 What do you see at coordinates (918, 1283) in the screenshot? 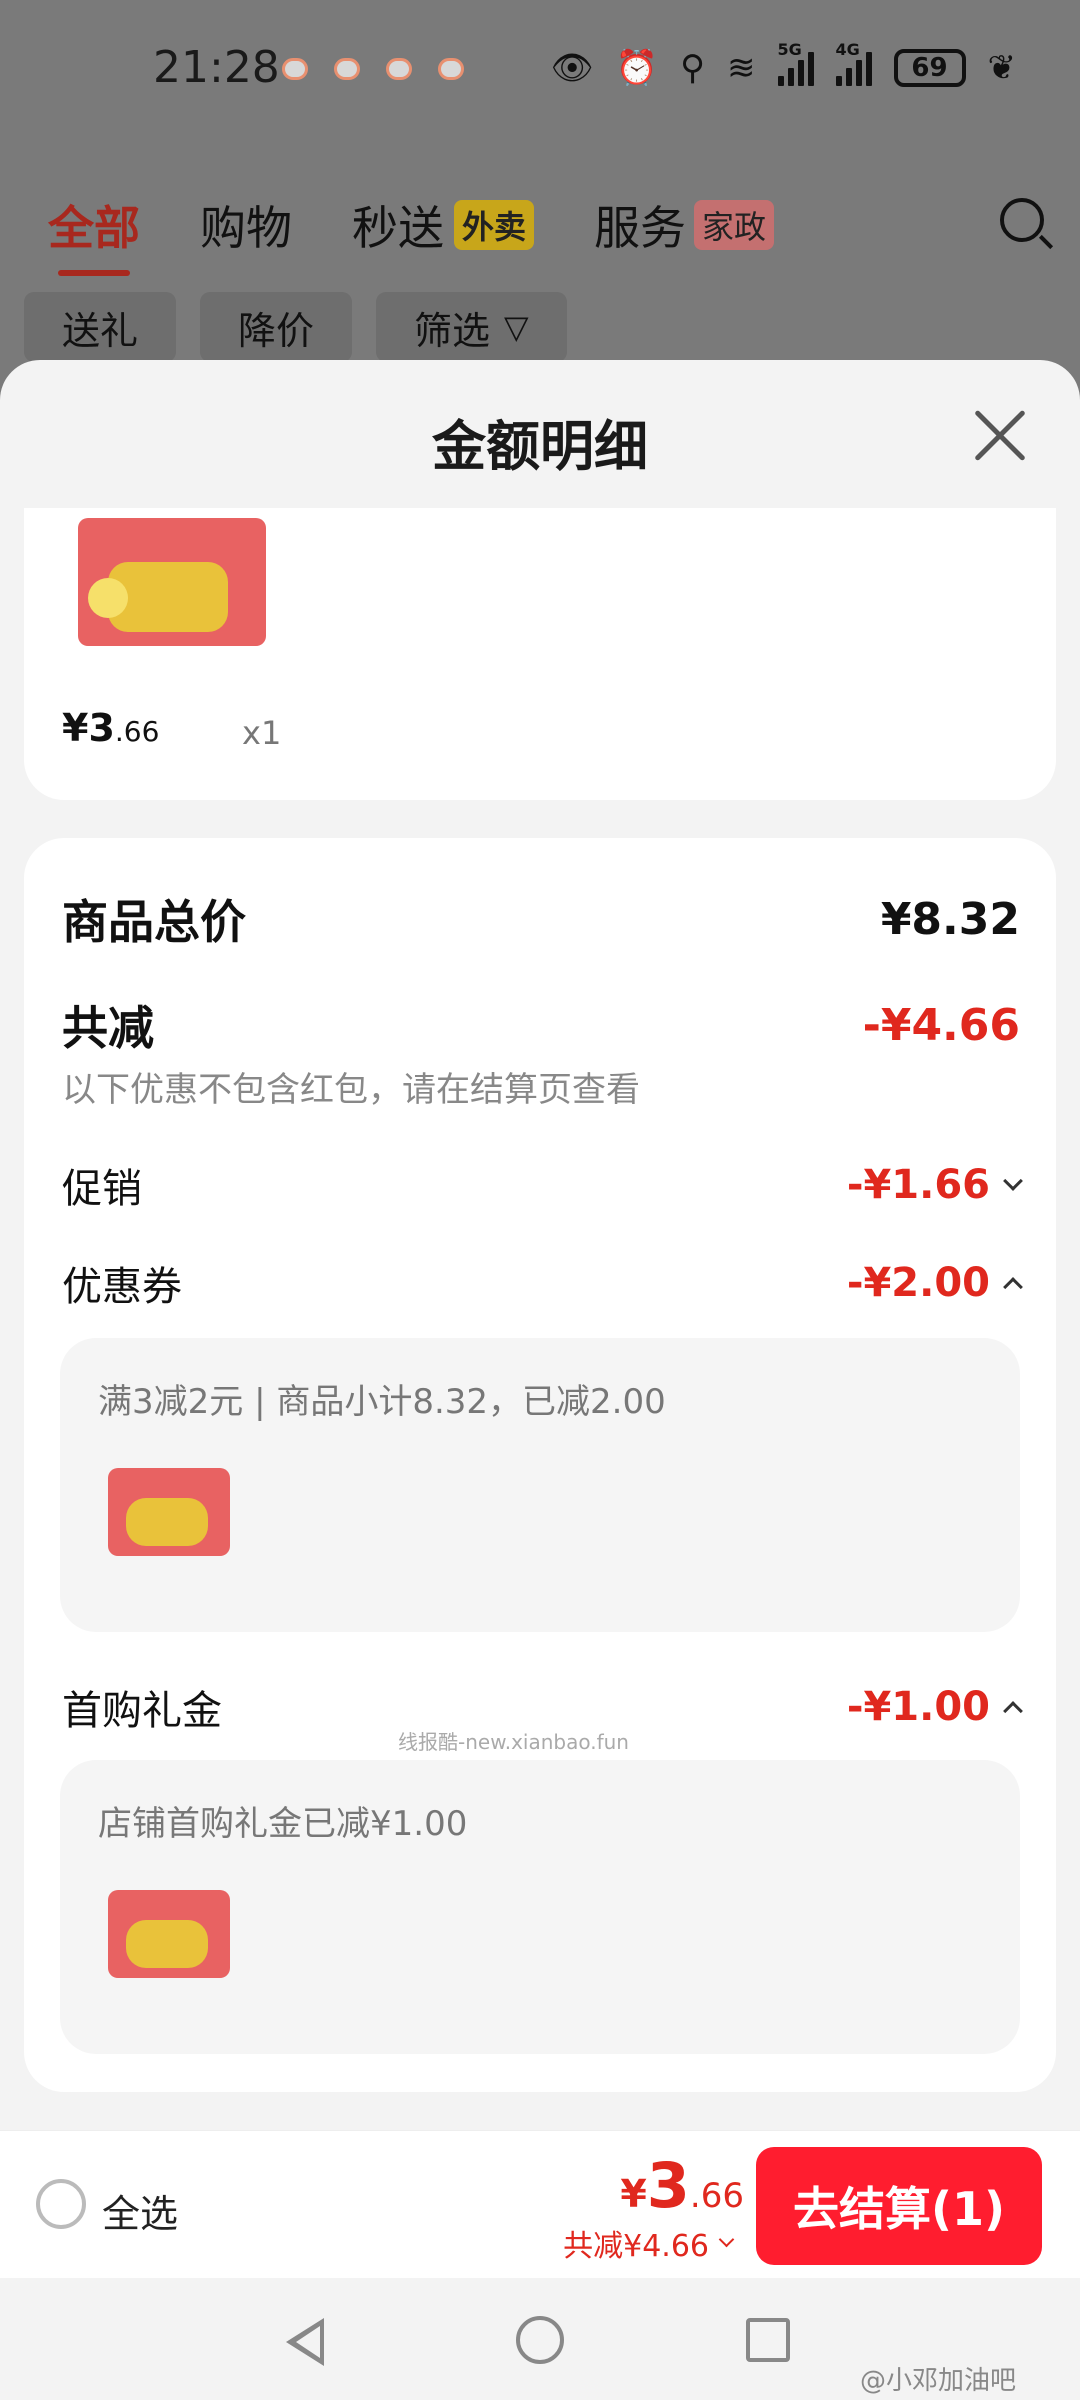
I see `coupon-value: -¥2.00` at bounding box center [918, 1283].